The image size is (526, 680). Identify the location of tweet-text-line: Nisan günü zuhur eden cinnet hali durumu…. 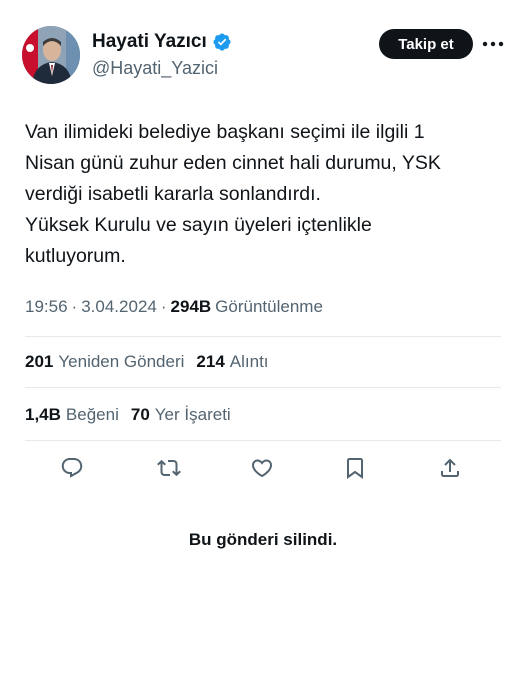
(233, 163).